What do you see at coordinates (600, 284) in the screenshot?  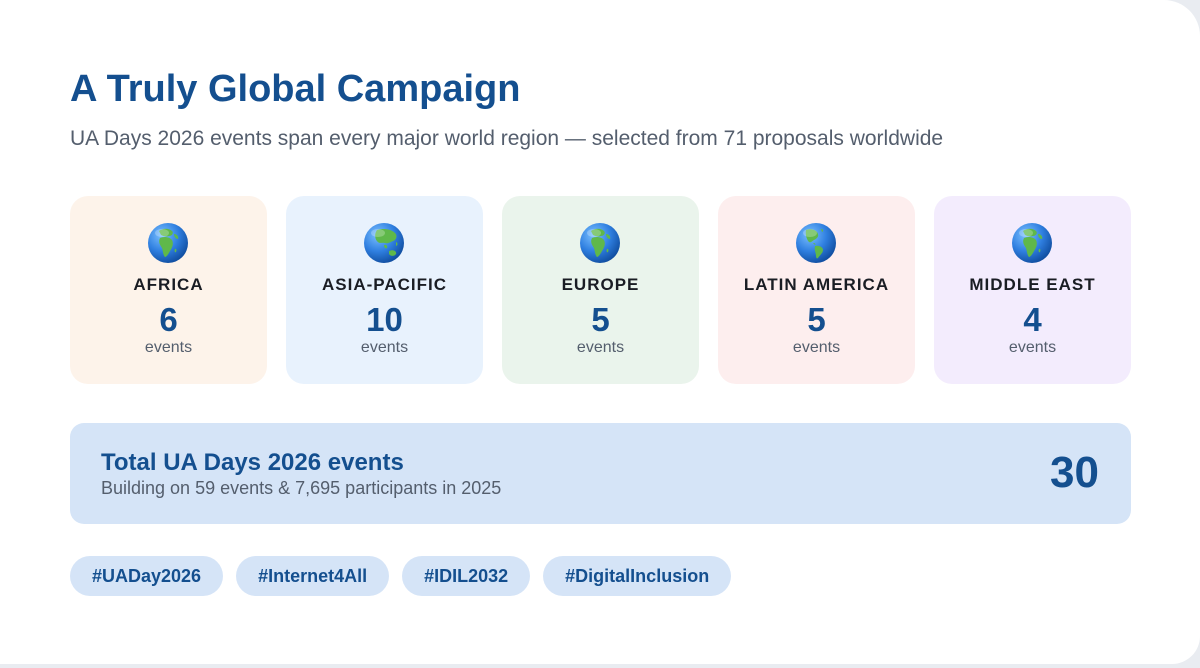 I see `region-name: EUROPE` at bounding box center [600, 284].